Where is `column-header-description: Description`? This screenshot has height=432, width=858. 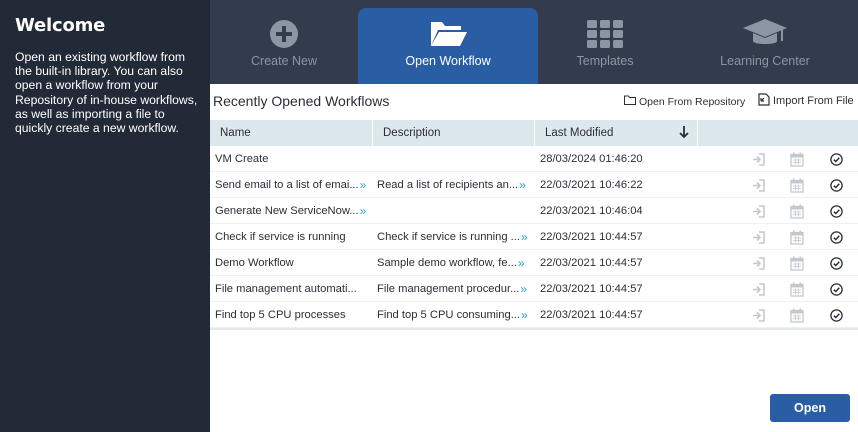 column-header-description: Description is located at coordinates (454, 133).